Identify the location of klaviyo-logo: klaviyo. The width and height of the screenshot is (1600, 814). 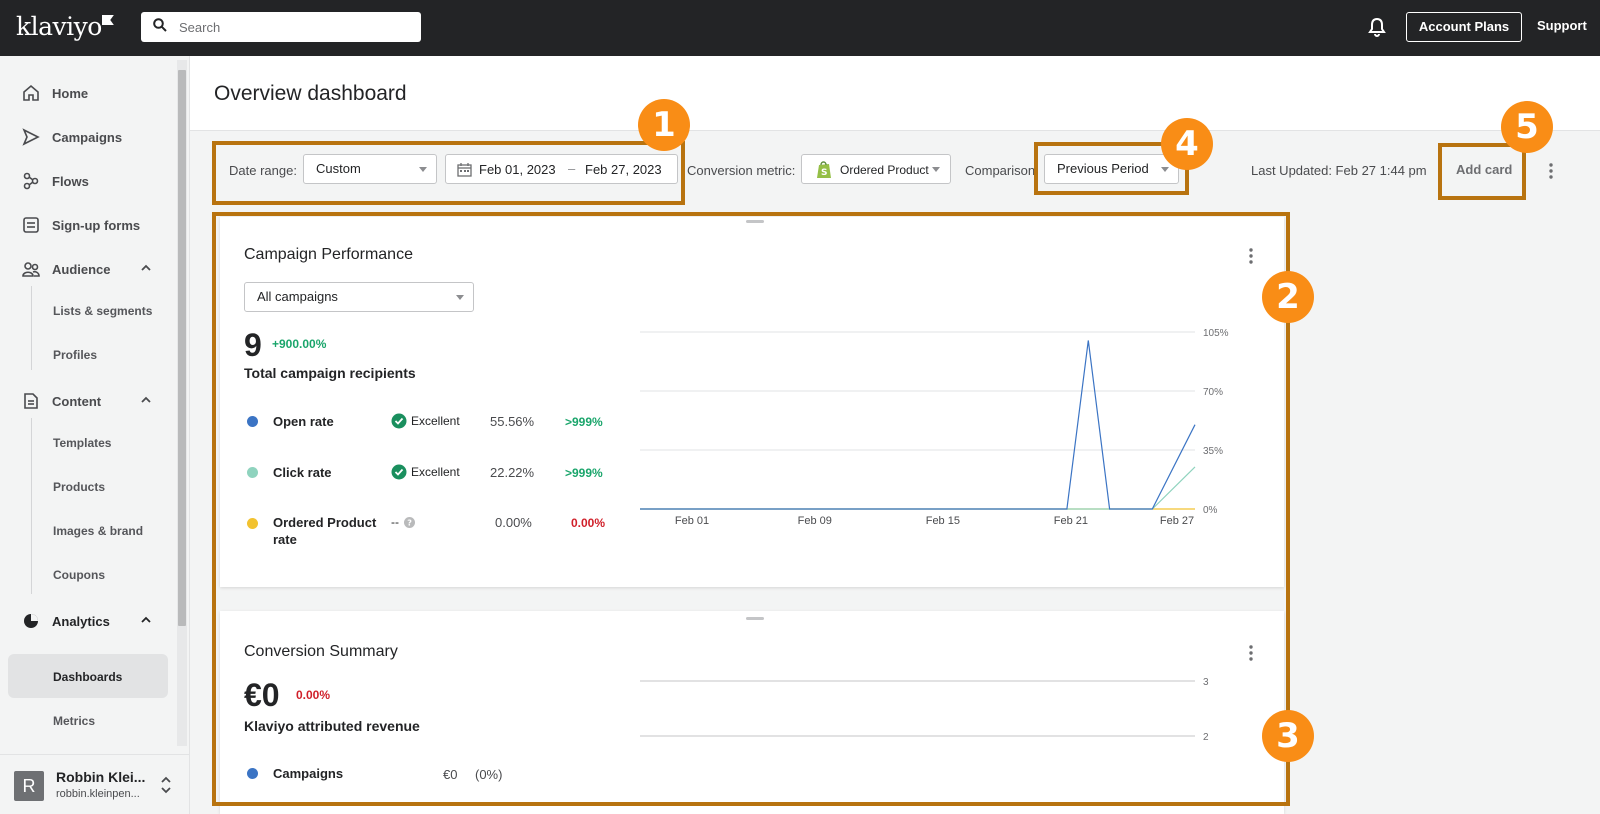
(65, 26).